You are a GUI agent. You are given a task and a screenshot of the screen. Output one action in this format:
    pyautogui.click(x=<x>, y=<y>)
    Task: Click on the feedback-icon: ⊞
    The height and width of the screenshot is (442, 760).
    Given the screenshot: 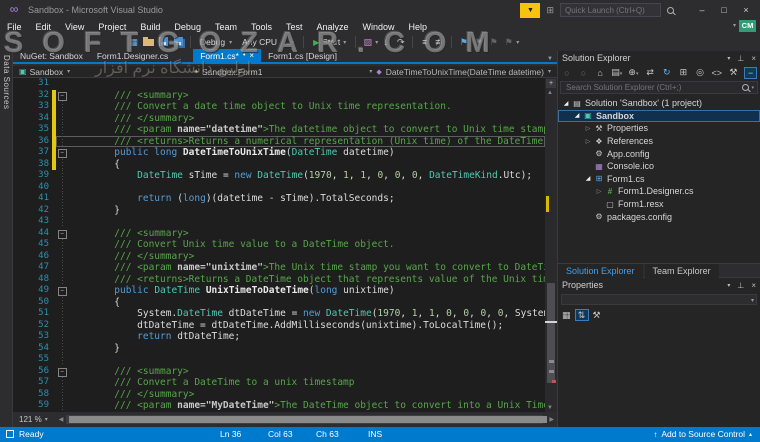 What is the action you would take?
    pyautogui.click(x=550, y=10)
    